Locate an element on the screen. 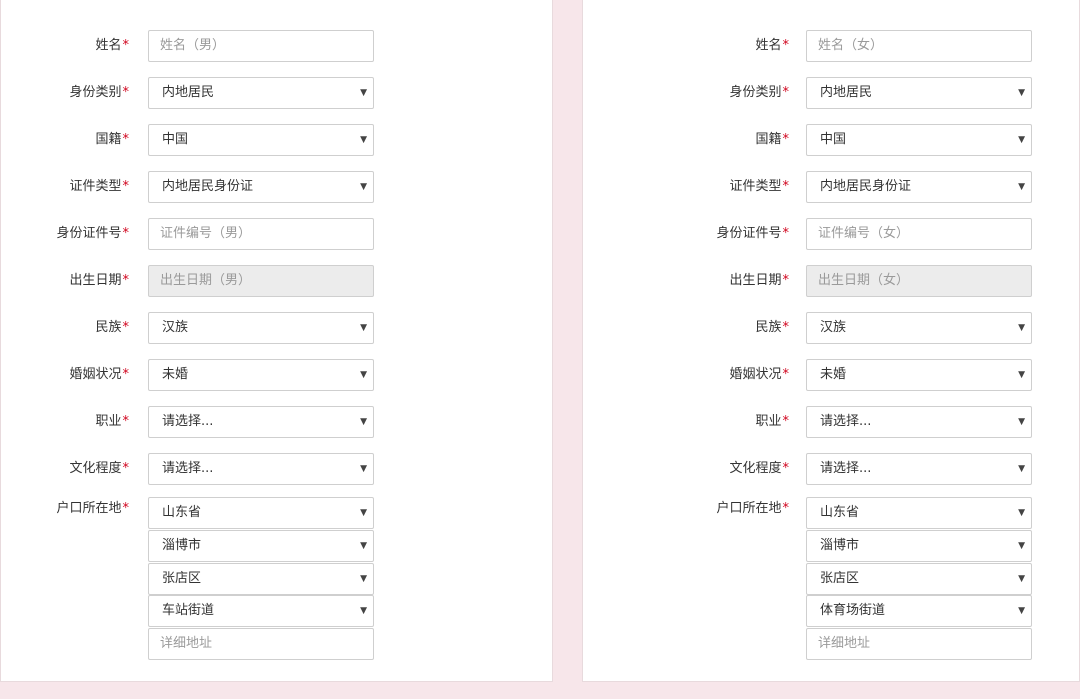 Image resolution: width=1080 pixels, height=699 pixels. row-id-number: 身份证件号* 证件编号（男） is located at coordinates (277, 234).